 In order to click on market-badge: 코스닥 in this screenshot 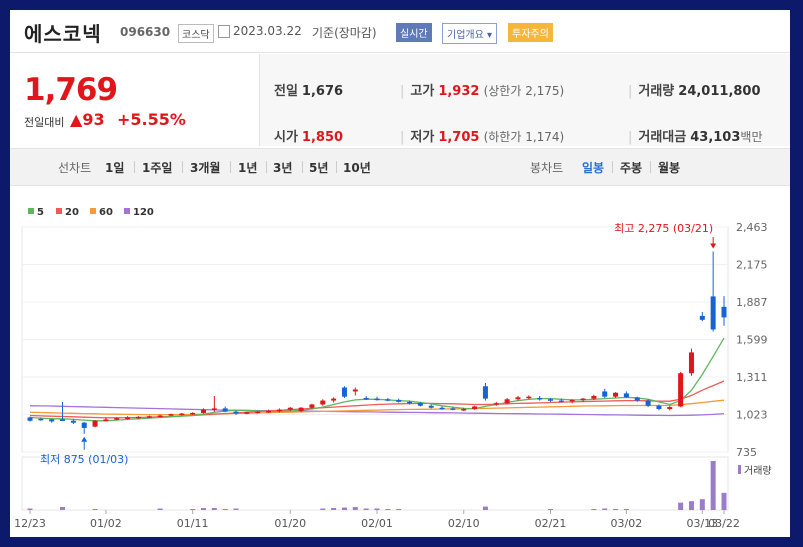, I will do `click(196, 33)`.